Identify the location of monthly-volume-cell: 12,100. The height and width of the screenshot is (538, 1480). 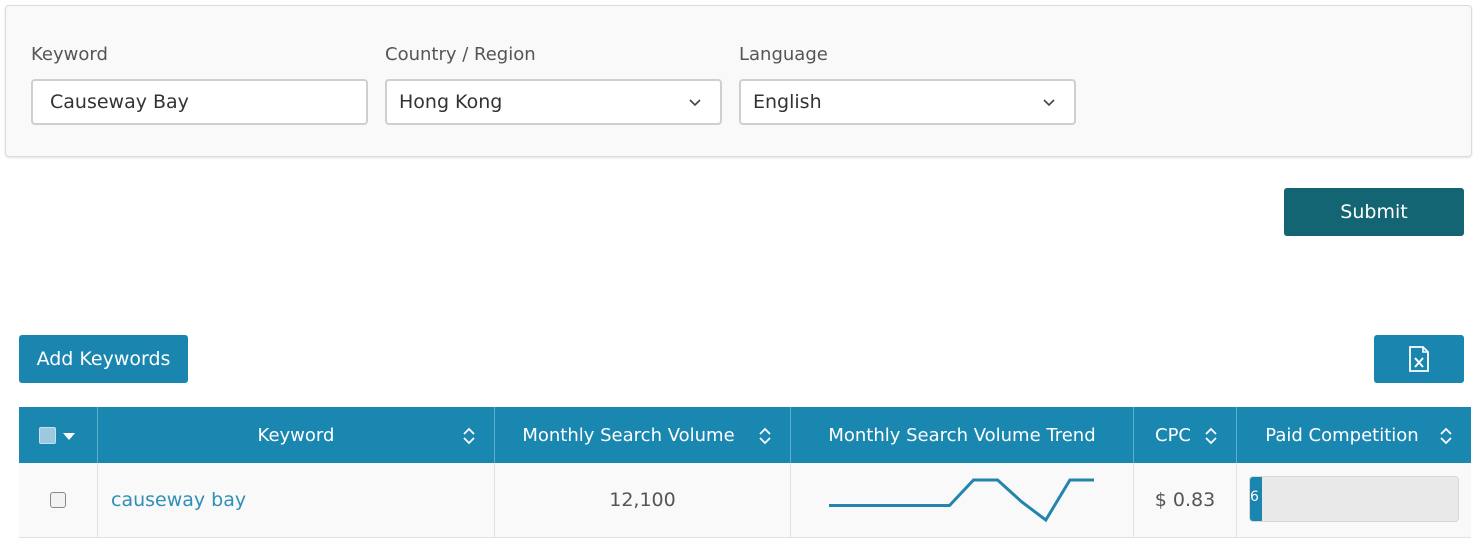
(643, 500).